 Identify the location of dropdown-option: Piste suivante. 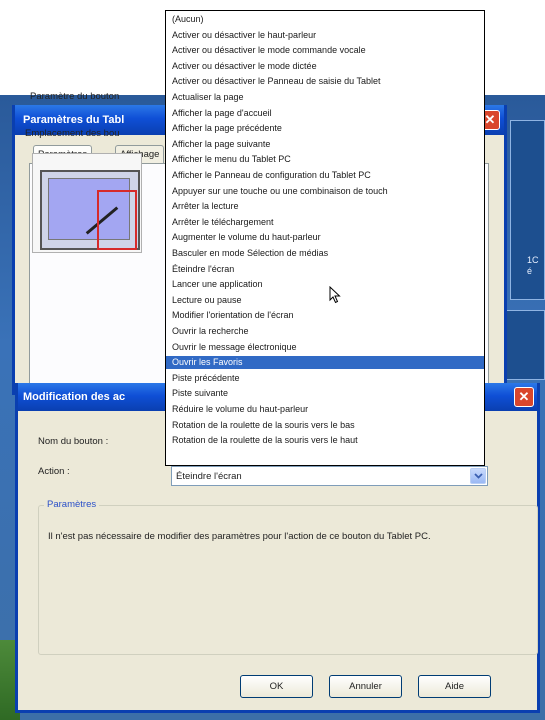
(325, 393).